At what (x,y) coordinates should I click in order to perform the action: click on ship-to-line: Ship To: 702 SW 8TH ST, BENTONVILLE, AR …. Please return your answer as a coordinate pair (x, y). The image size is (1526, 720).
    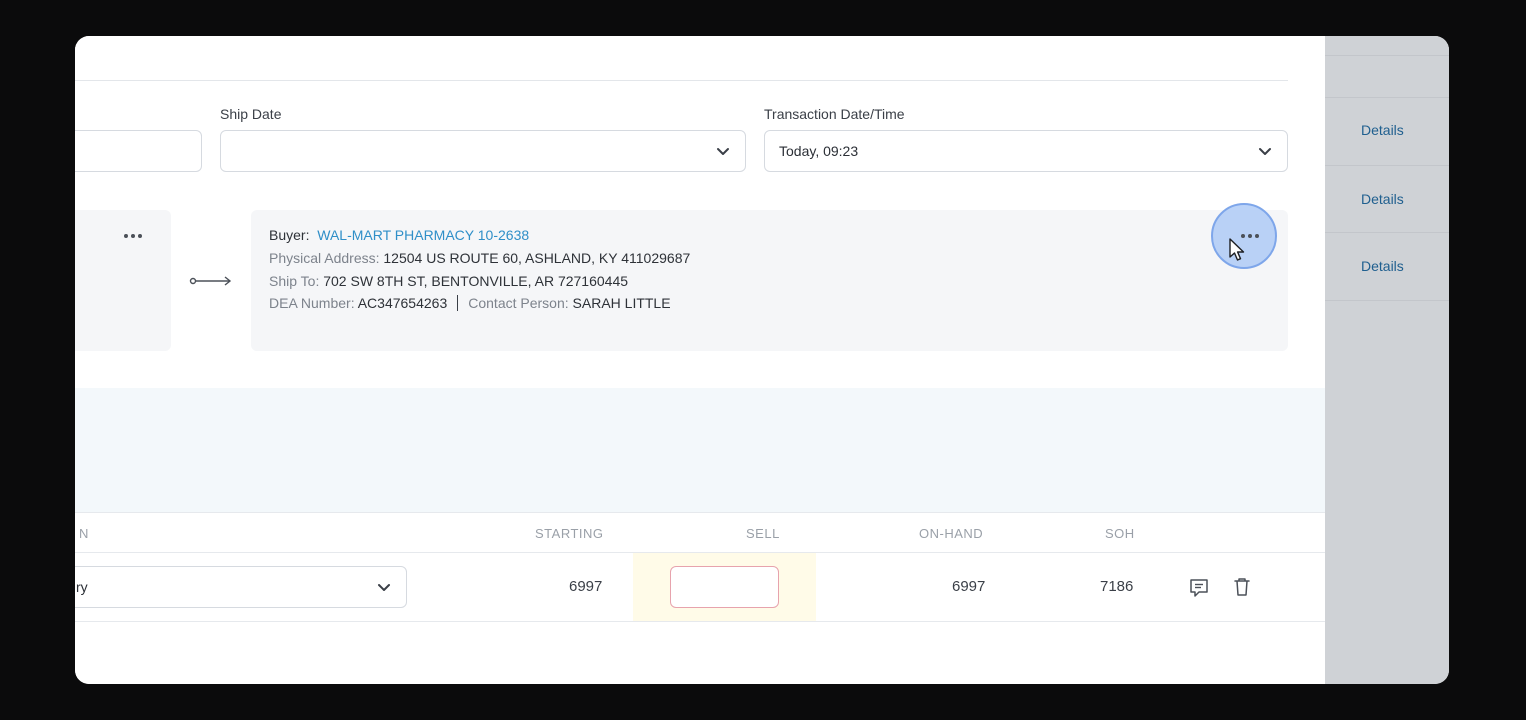
    Looking at the image, I should click on (448, 281).